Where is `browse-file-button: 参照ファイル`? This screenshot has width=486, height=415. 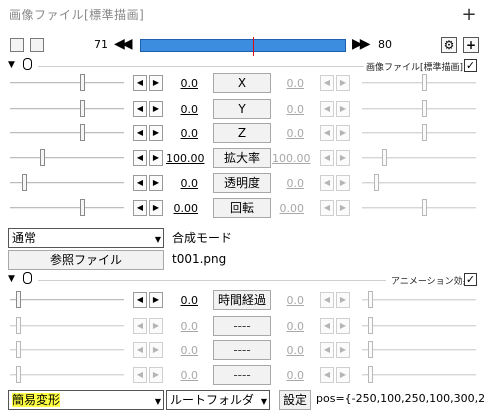
browse-file-button: 参照ファイル is located at coordinates (86, 260).